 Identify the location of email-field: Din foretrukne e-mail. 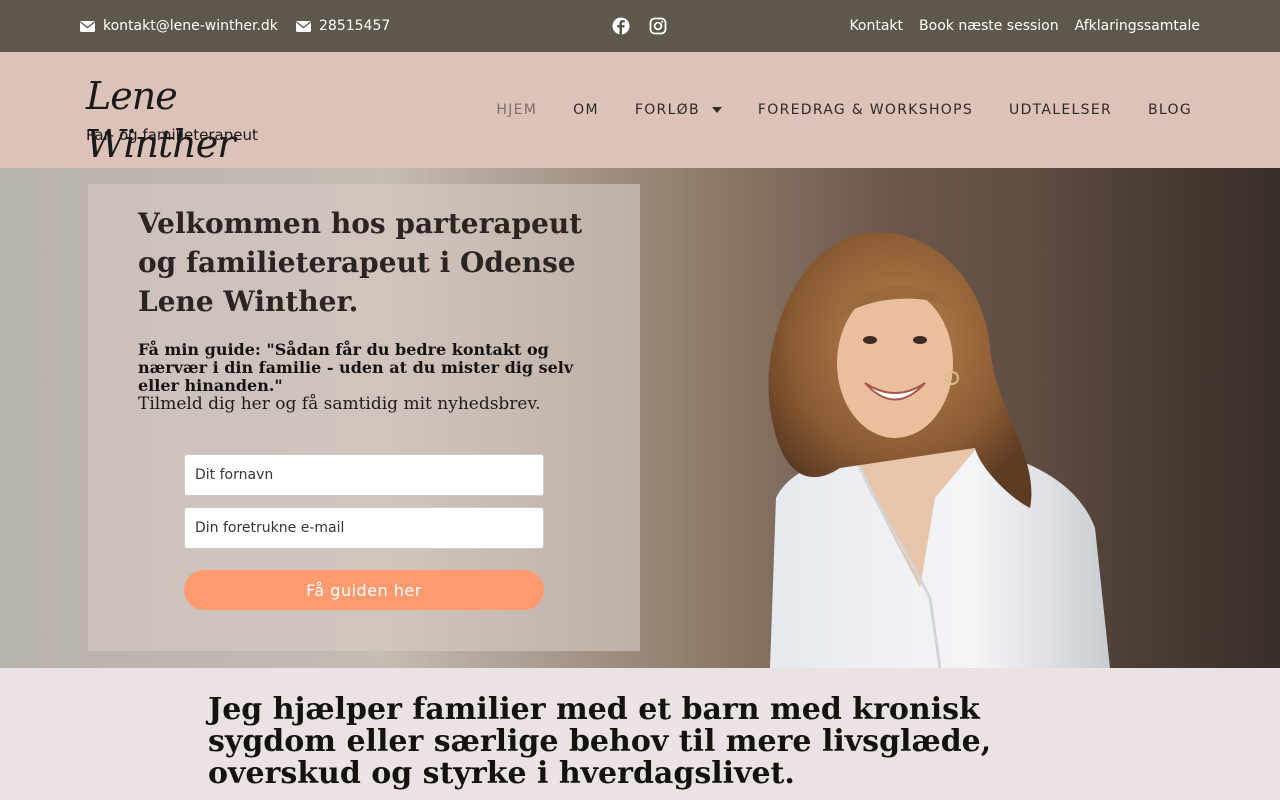
(364, 528).